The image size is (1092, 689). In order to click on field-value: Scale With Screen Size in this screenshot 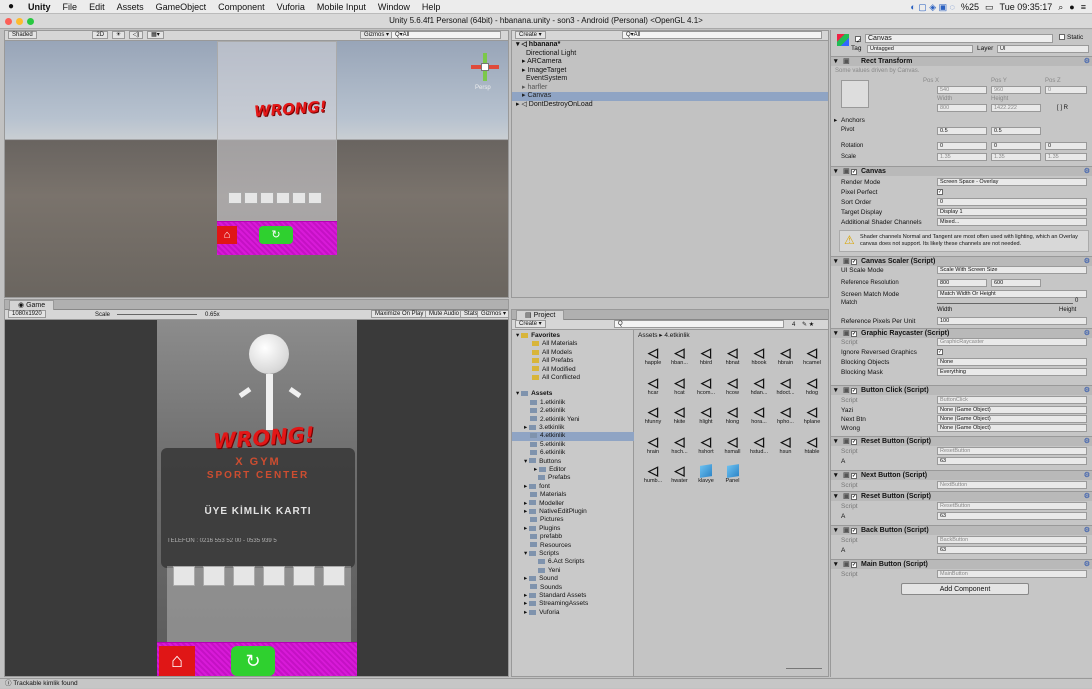, I will do `click(1012, 270)`.